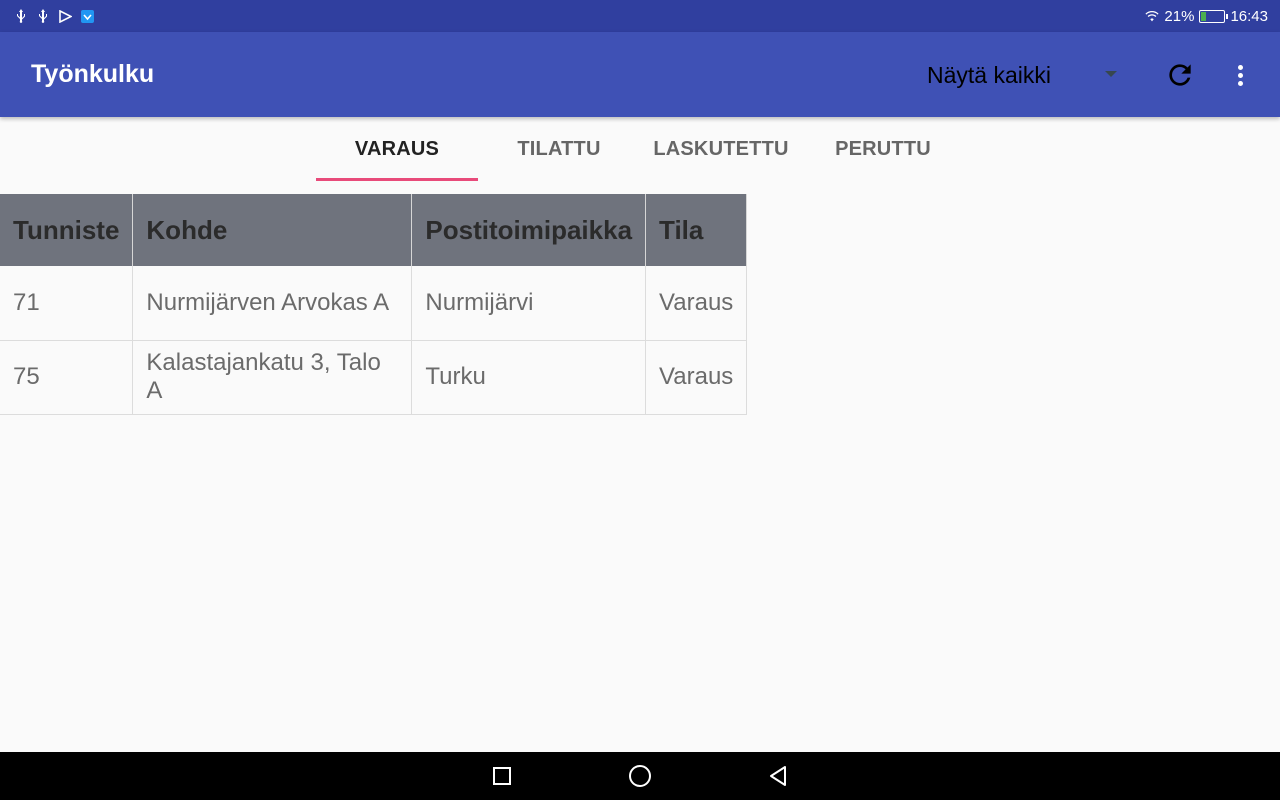 This screenshot has height=800, width=1280. I want to click on status-tabs: VARAUS TILATTU LASKUTETTU PERUTTU, so click(640, 149).